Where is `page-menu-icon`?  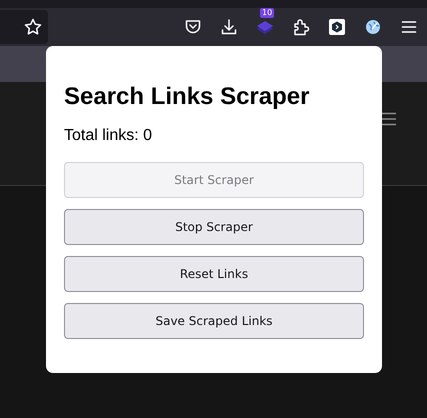
page-menu-icon is located at coordinates (388, 119).